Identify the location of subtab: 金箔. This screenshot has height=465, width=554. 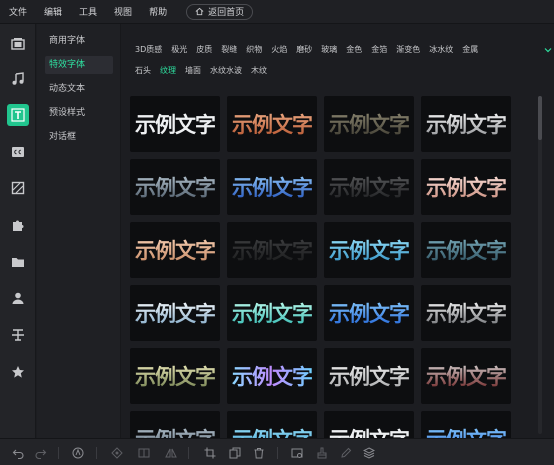
(379, 50).